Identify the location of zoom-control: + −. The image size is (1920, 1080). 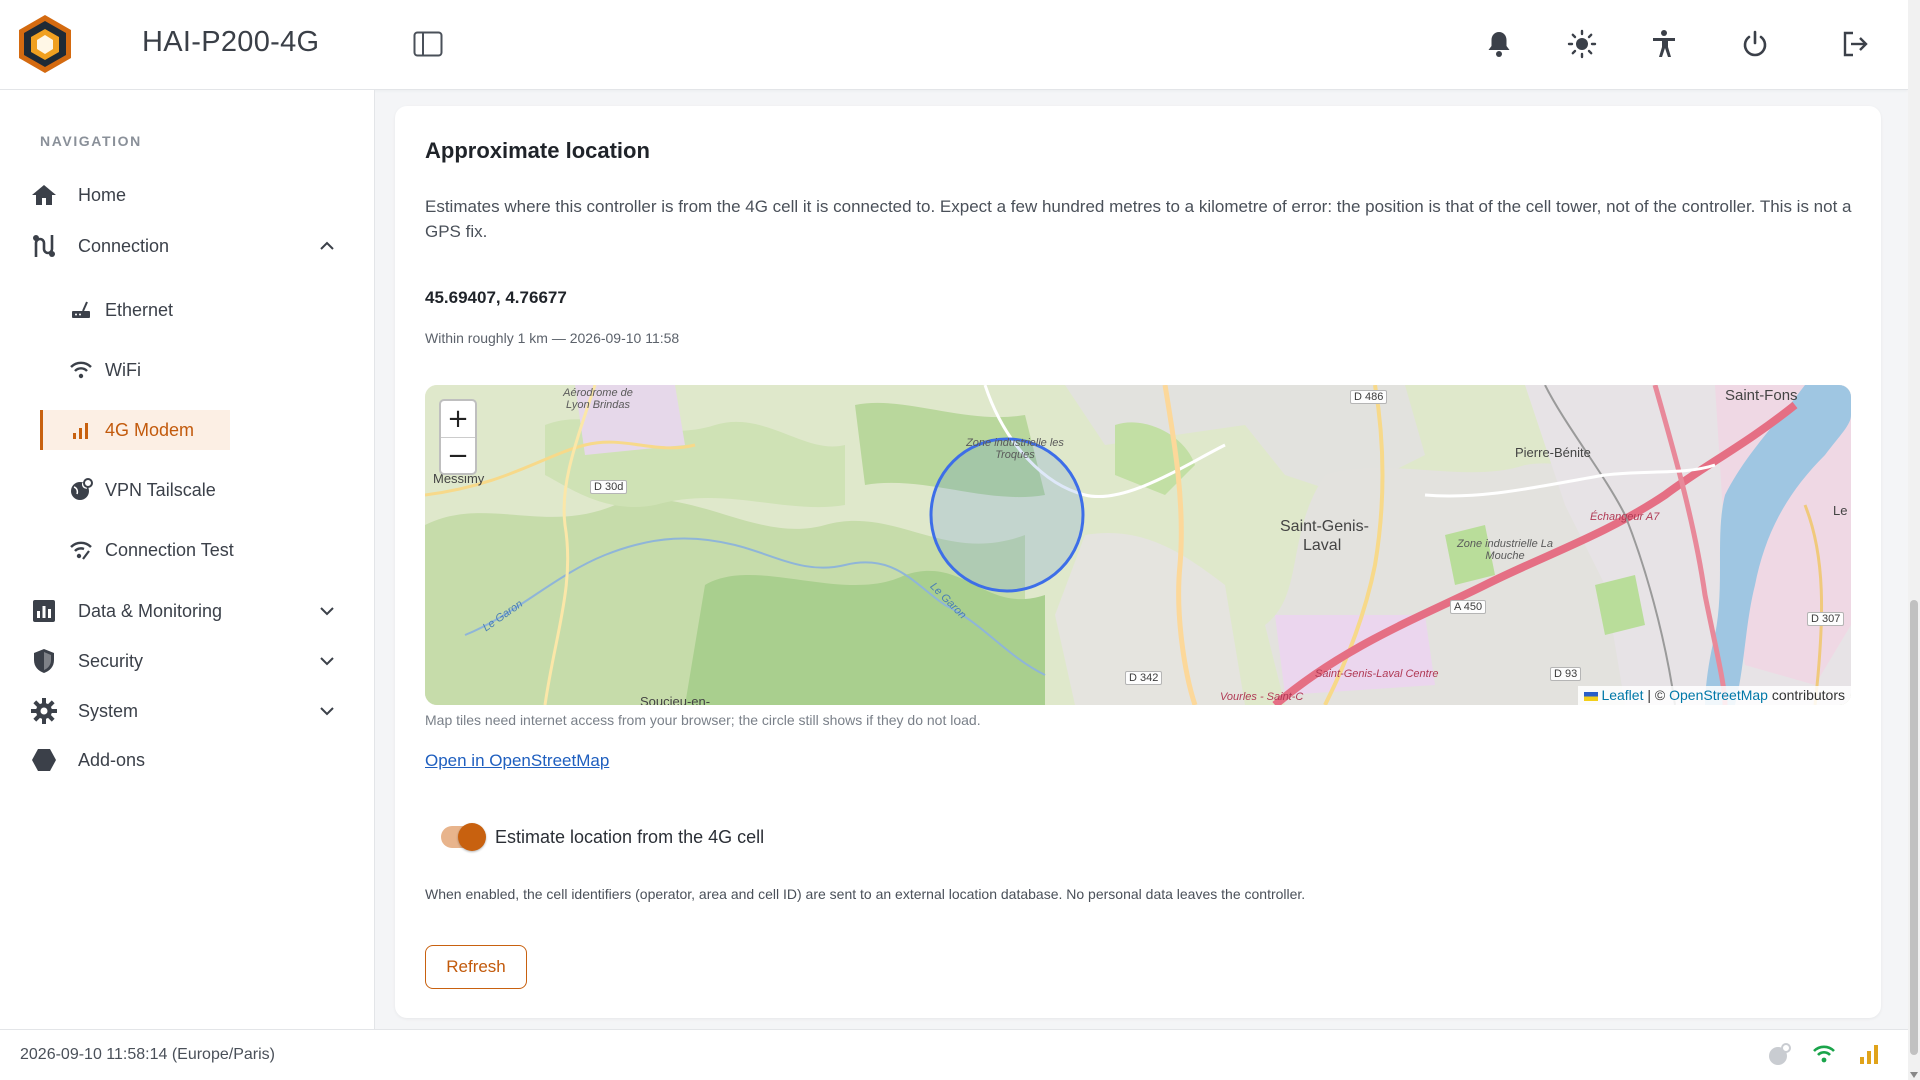
(458, 437).